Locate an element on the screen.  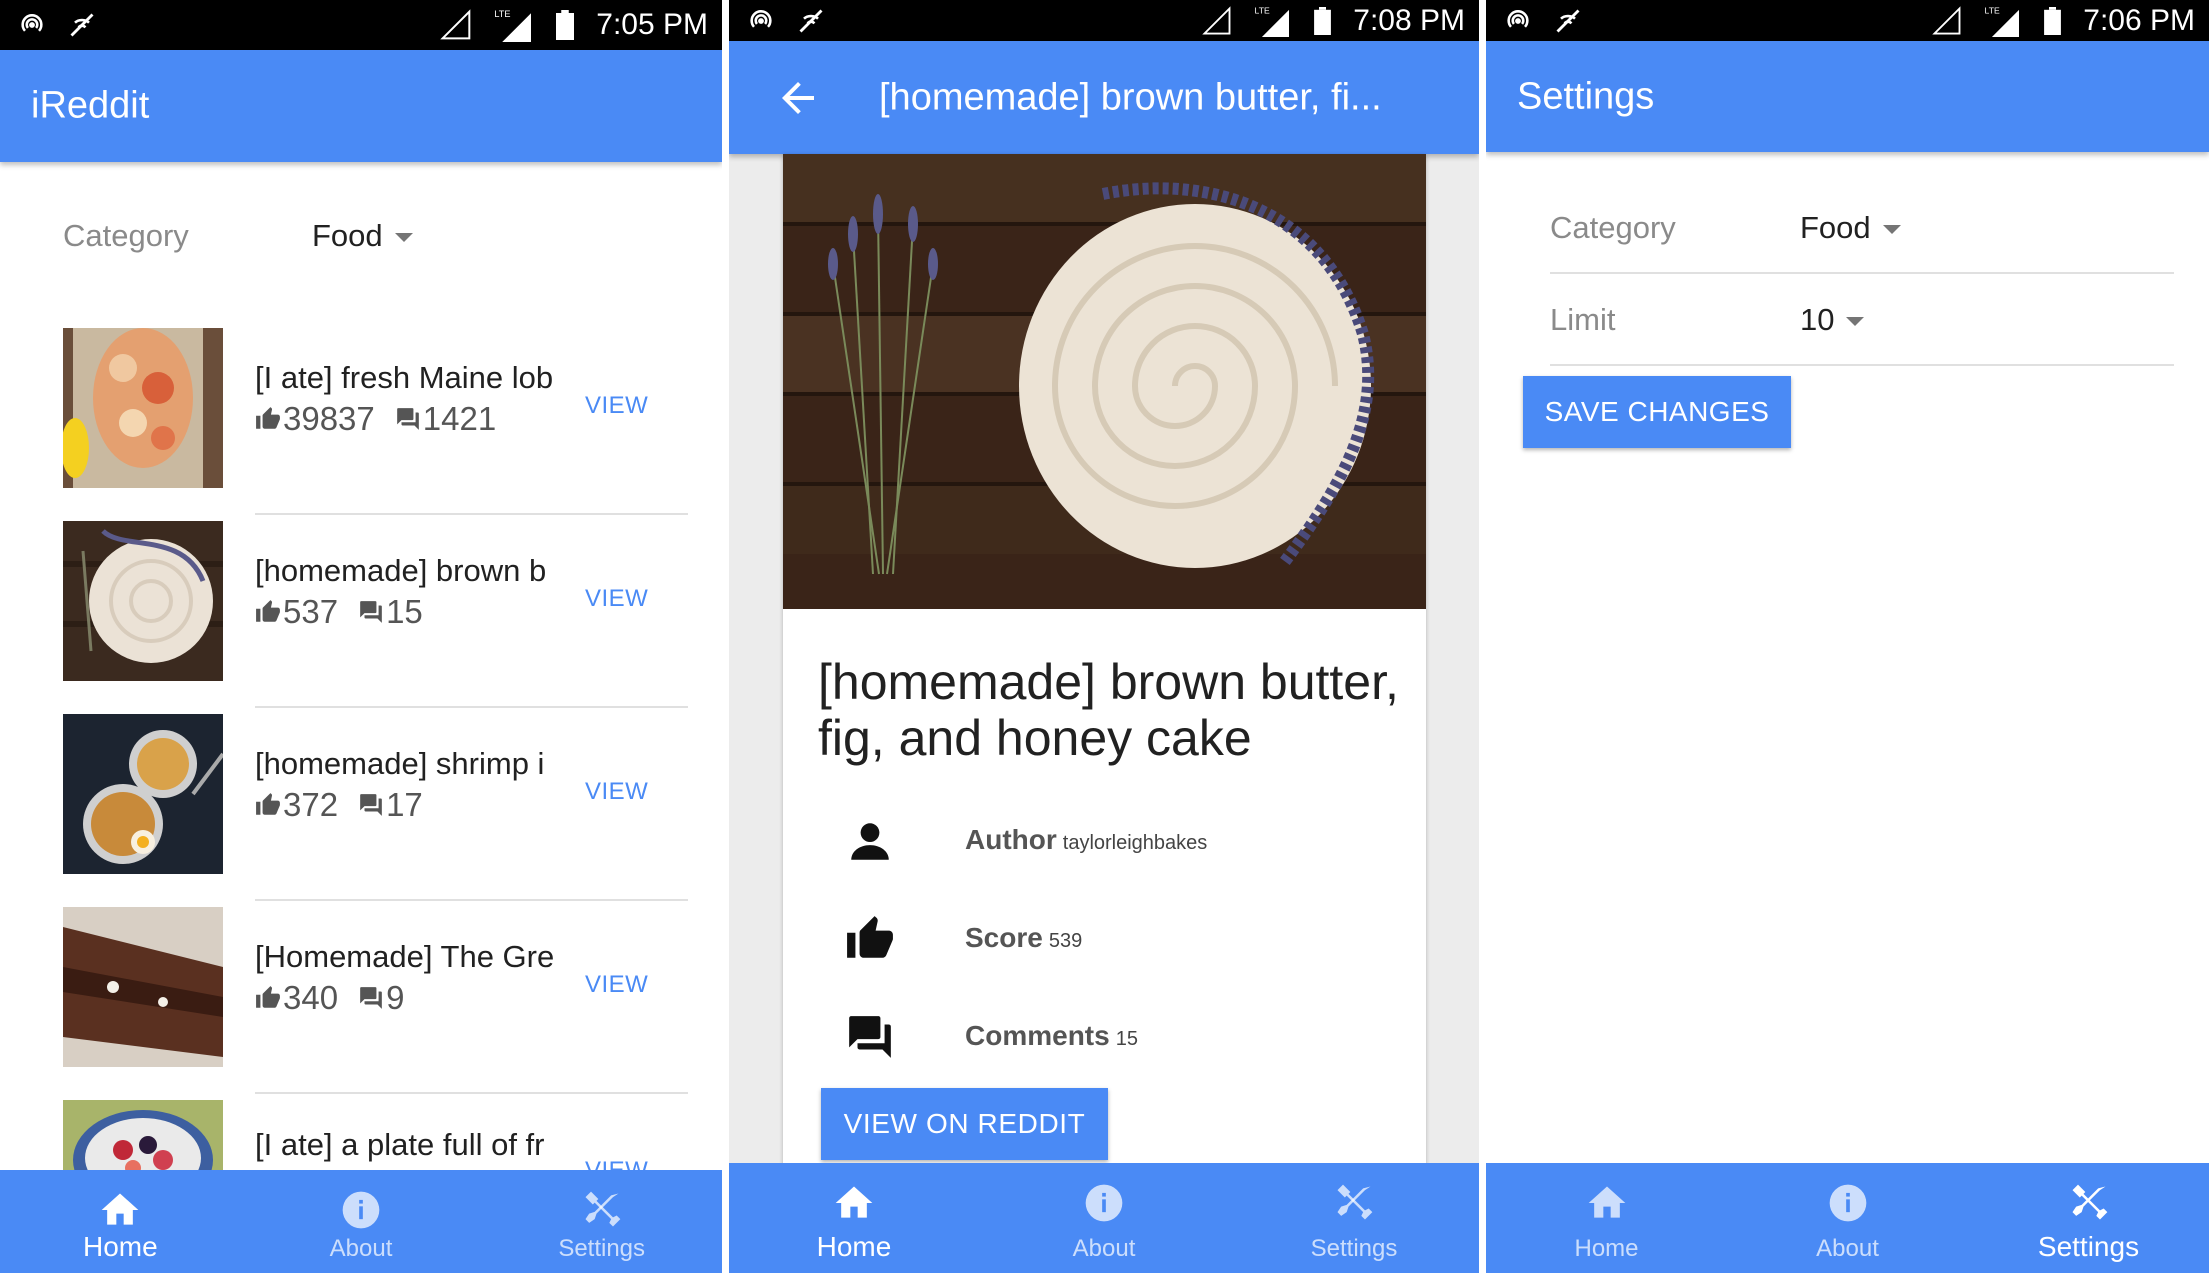
nav-about-label: About is located at coordinates (1104, 1248).